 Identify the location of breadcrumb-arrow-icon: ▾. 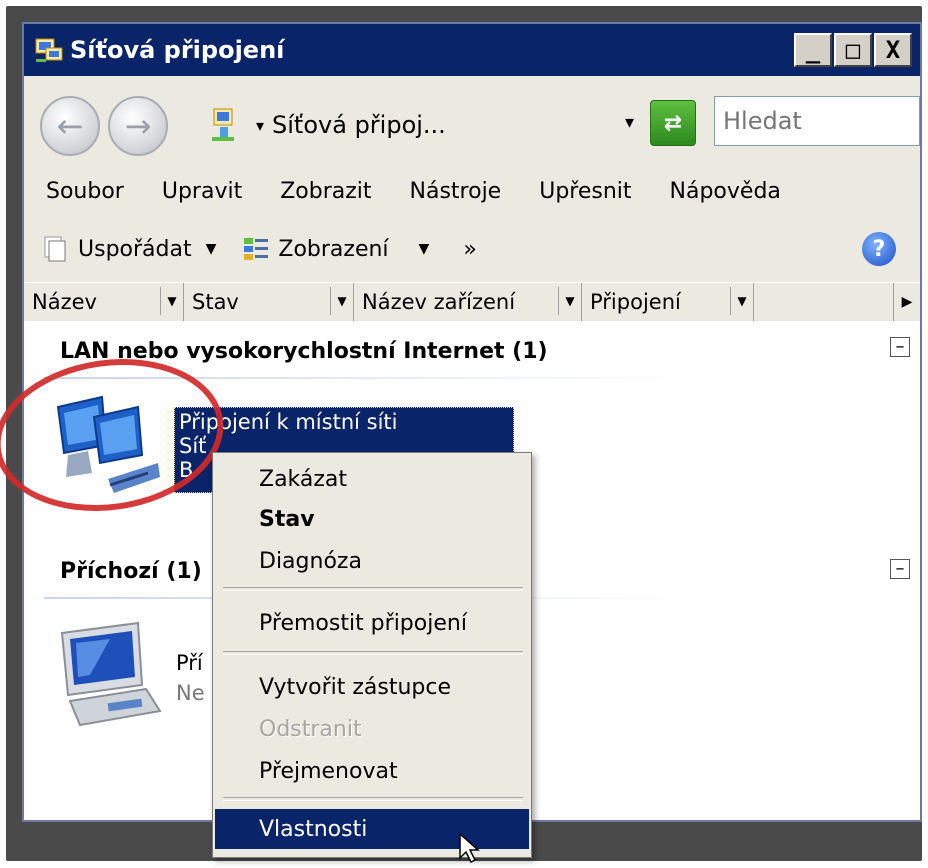
(260, 125).